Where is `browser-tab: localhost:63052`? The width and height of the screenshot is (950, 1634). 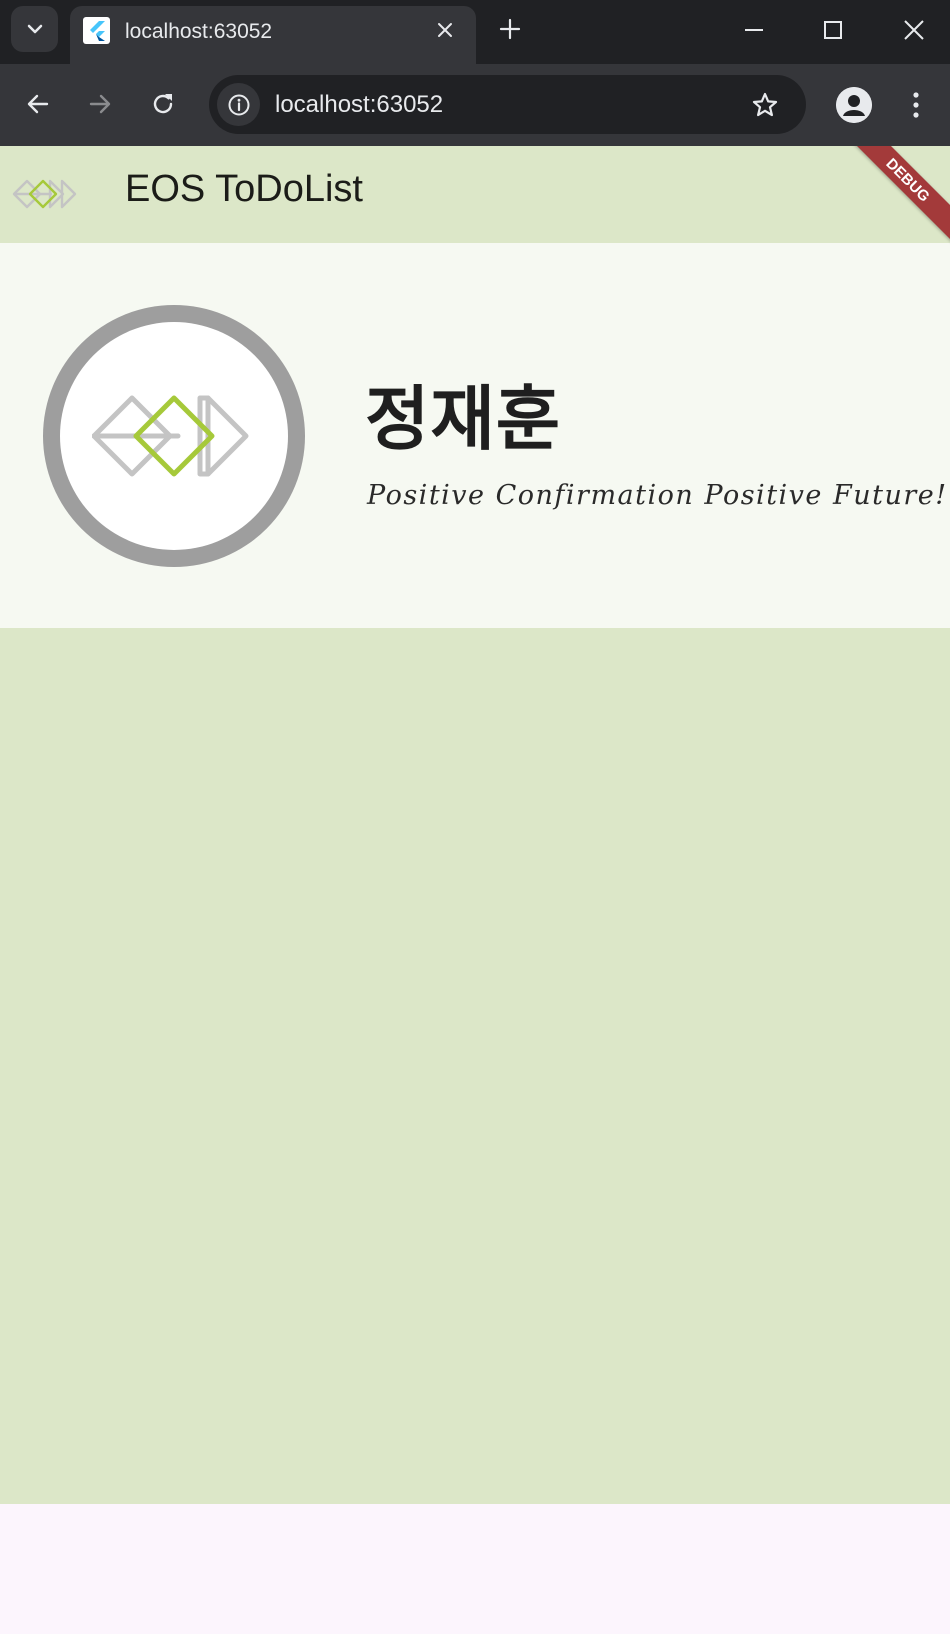 browser-tab: localhost:63052 is located at coordinates (273, 35).